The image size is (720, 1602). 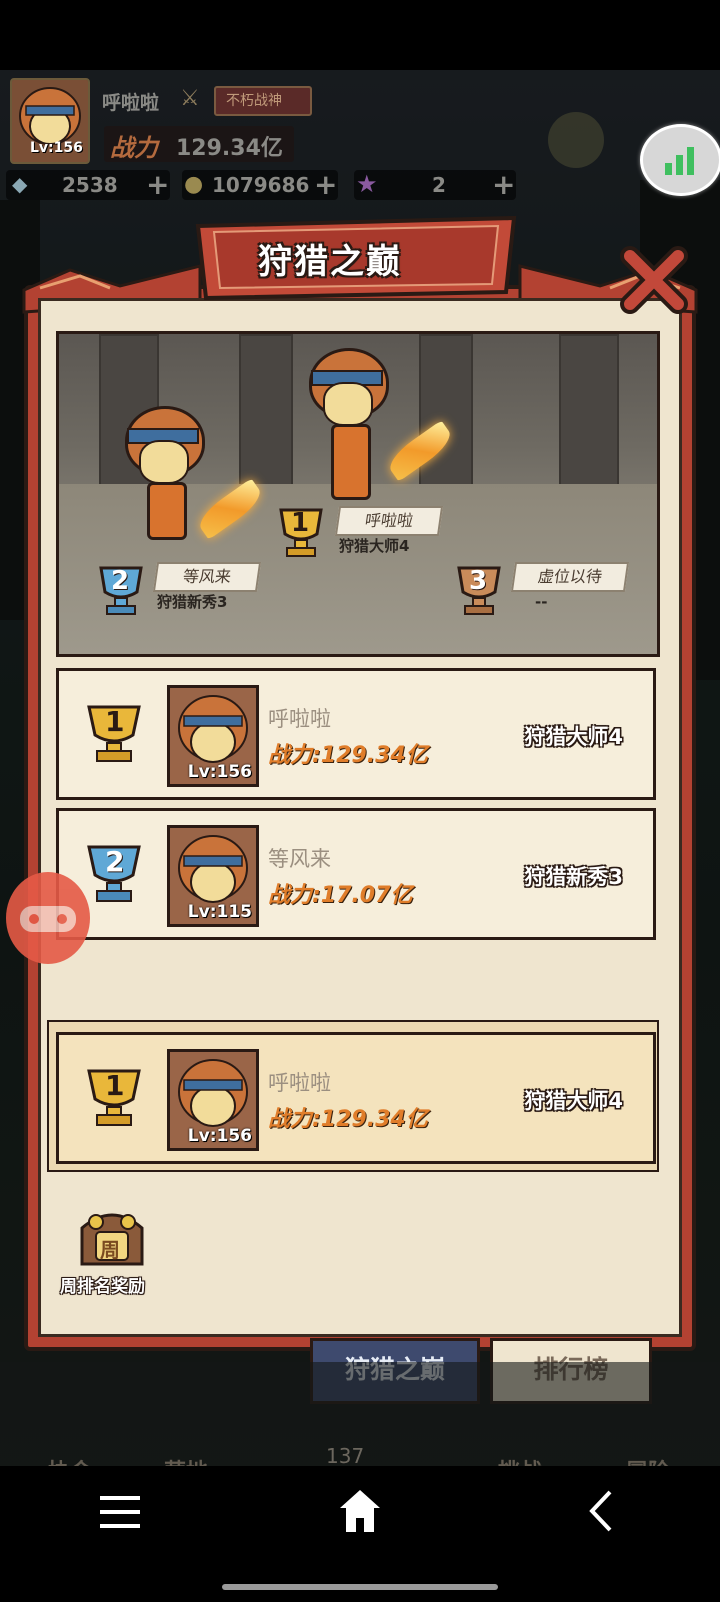 I want to click on player-name: 等风来, so click(x=299, y=859).